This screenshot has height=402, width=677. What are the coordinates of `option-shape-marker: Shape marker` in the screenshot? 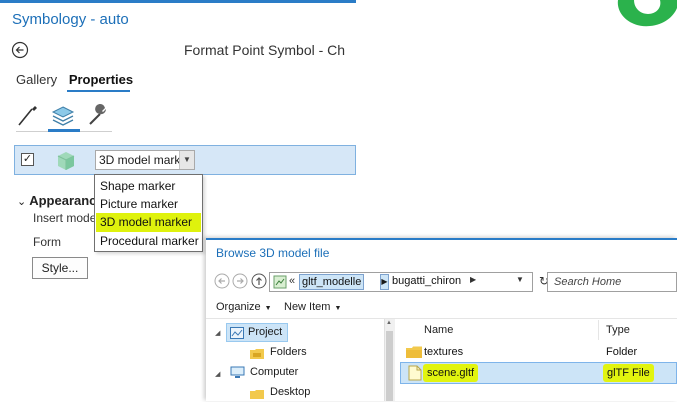 It's located at (148, 186).